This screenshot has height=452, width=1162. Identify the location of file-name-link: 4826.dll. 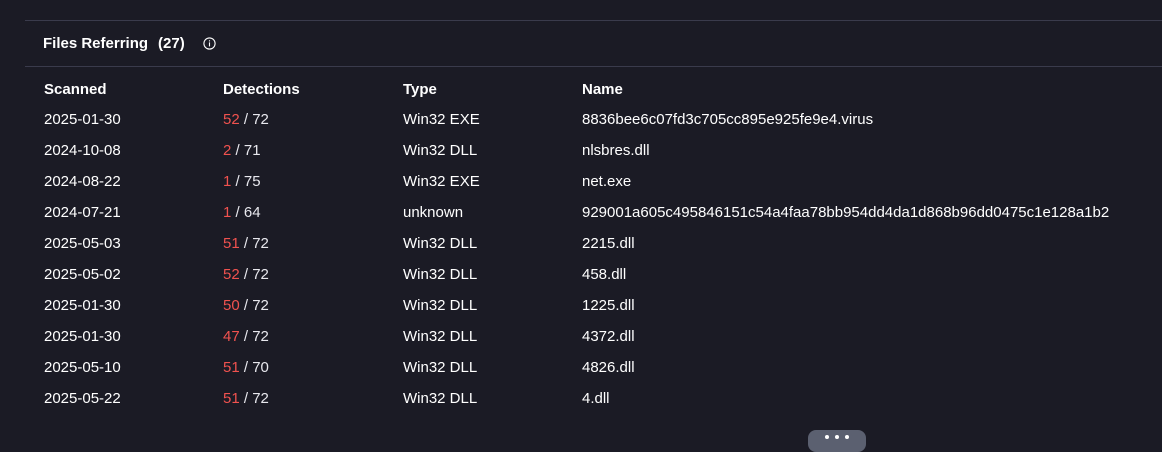
(608, 368).